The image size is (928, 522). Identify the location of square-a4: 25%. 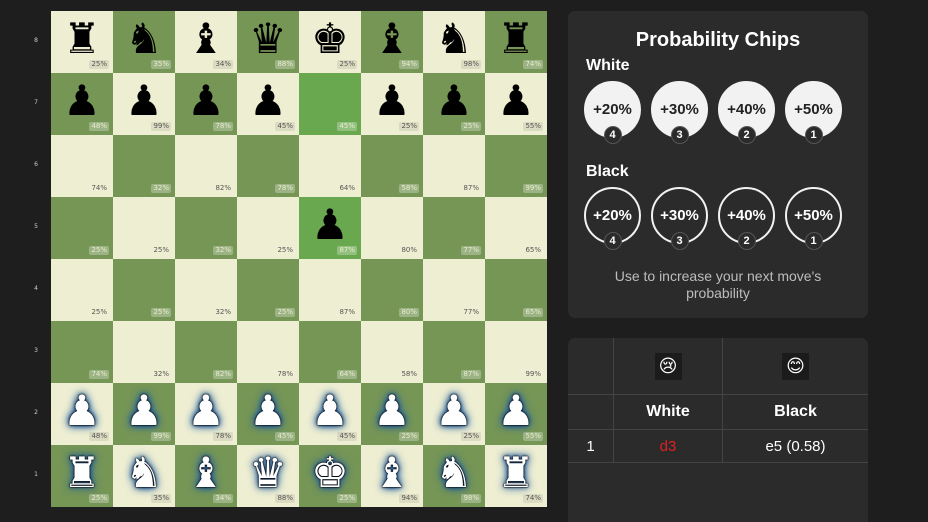
(82, 290).